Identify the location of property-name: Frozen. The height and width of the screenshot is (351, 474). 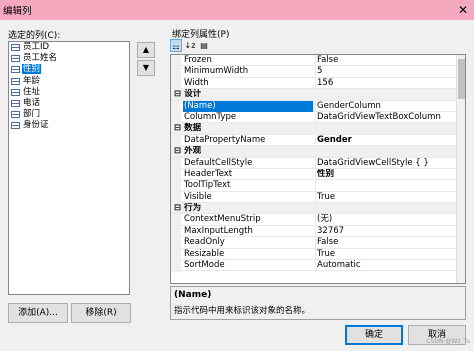
(198, 60).